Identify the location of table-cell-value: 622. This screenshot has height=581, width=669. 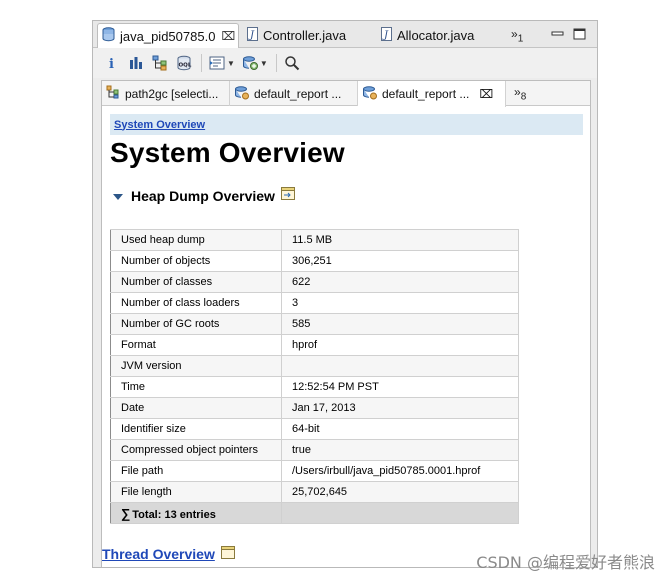
(400, 282).